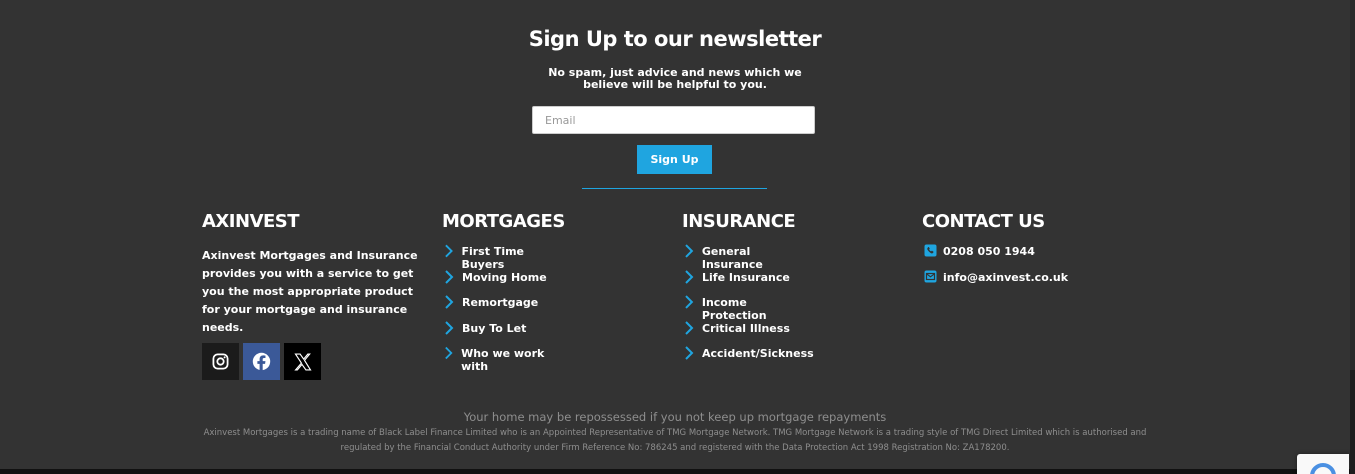  Describe the element at coordinates (251, 221) in the screenshot. I see `about-heading: AXINVEST` at that location.